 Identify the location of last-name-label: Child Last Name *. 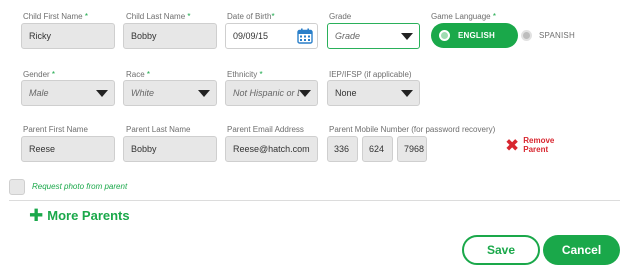
(158, 16).